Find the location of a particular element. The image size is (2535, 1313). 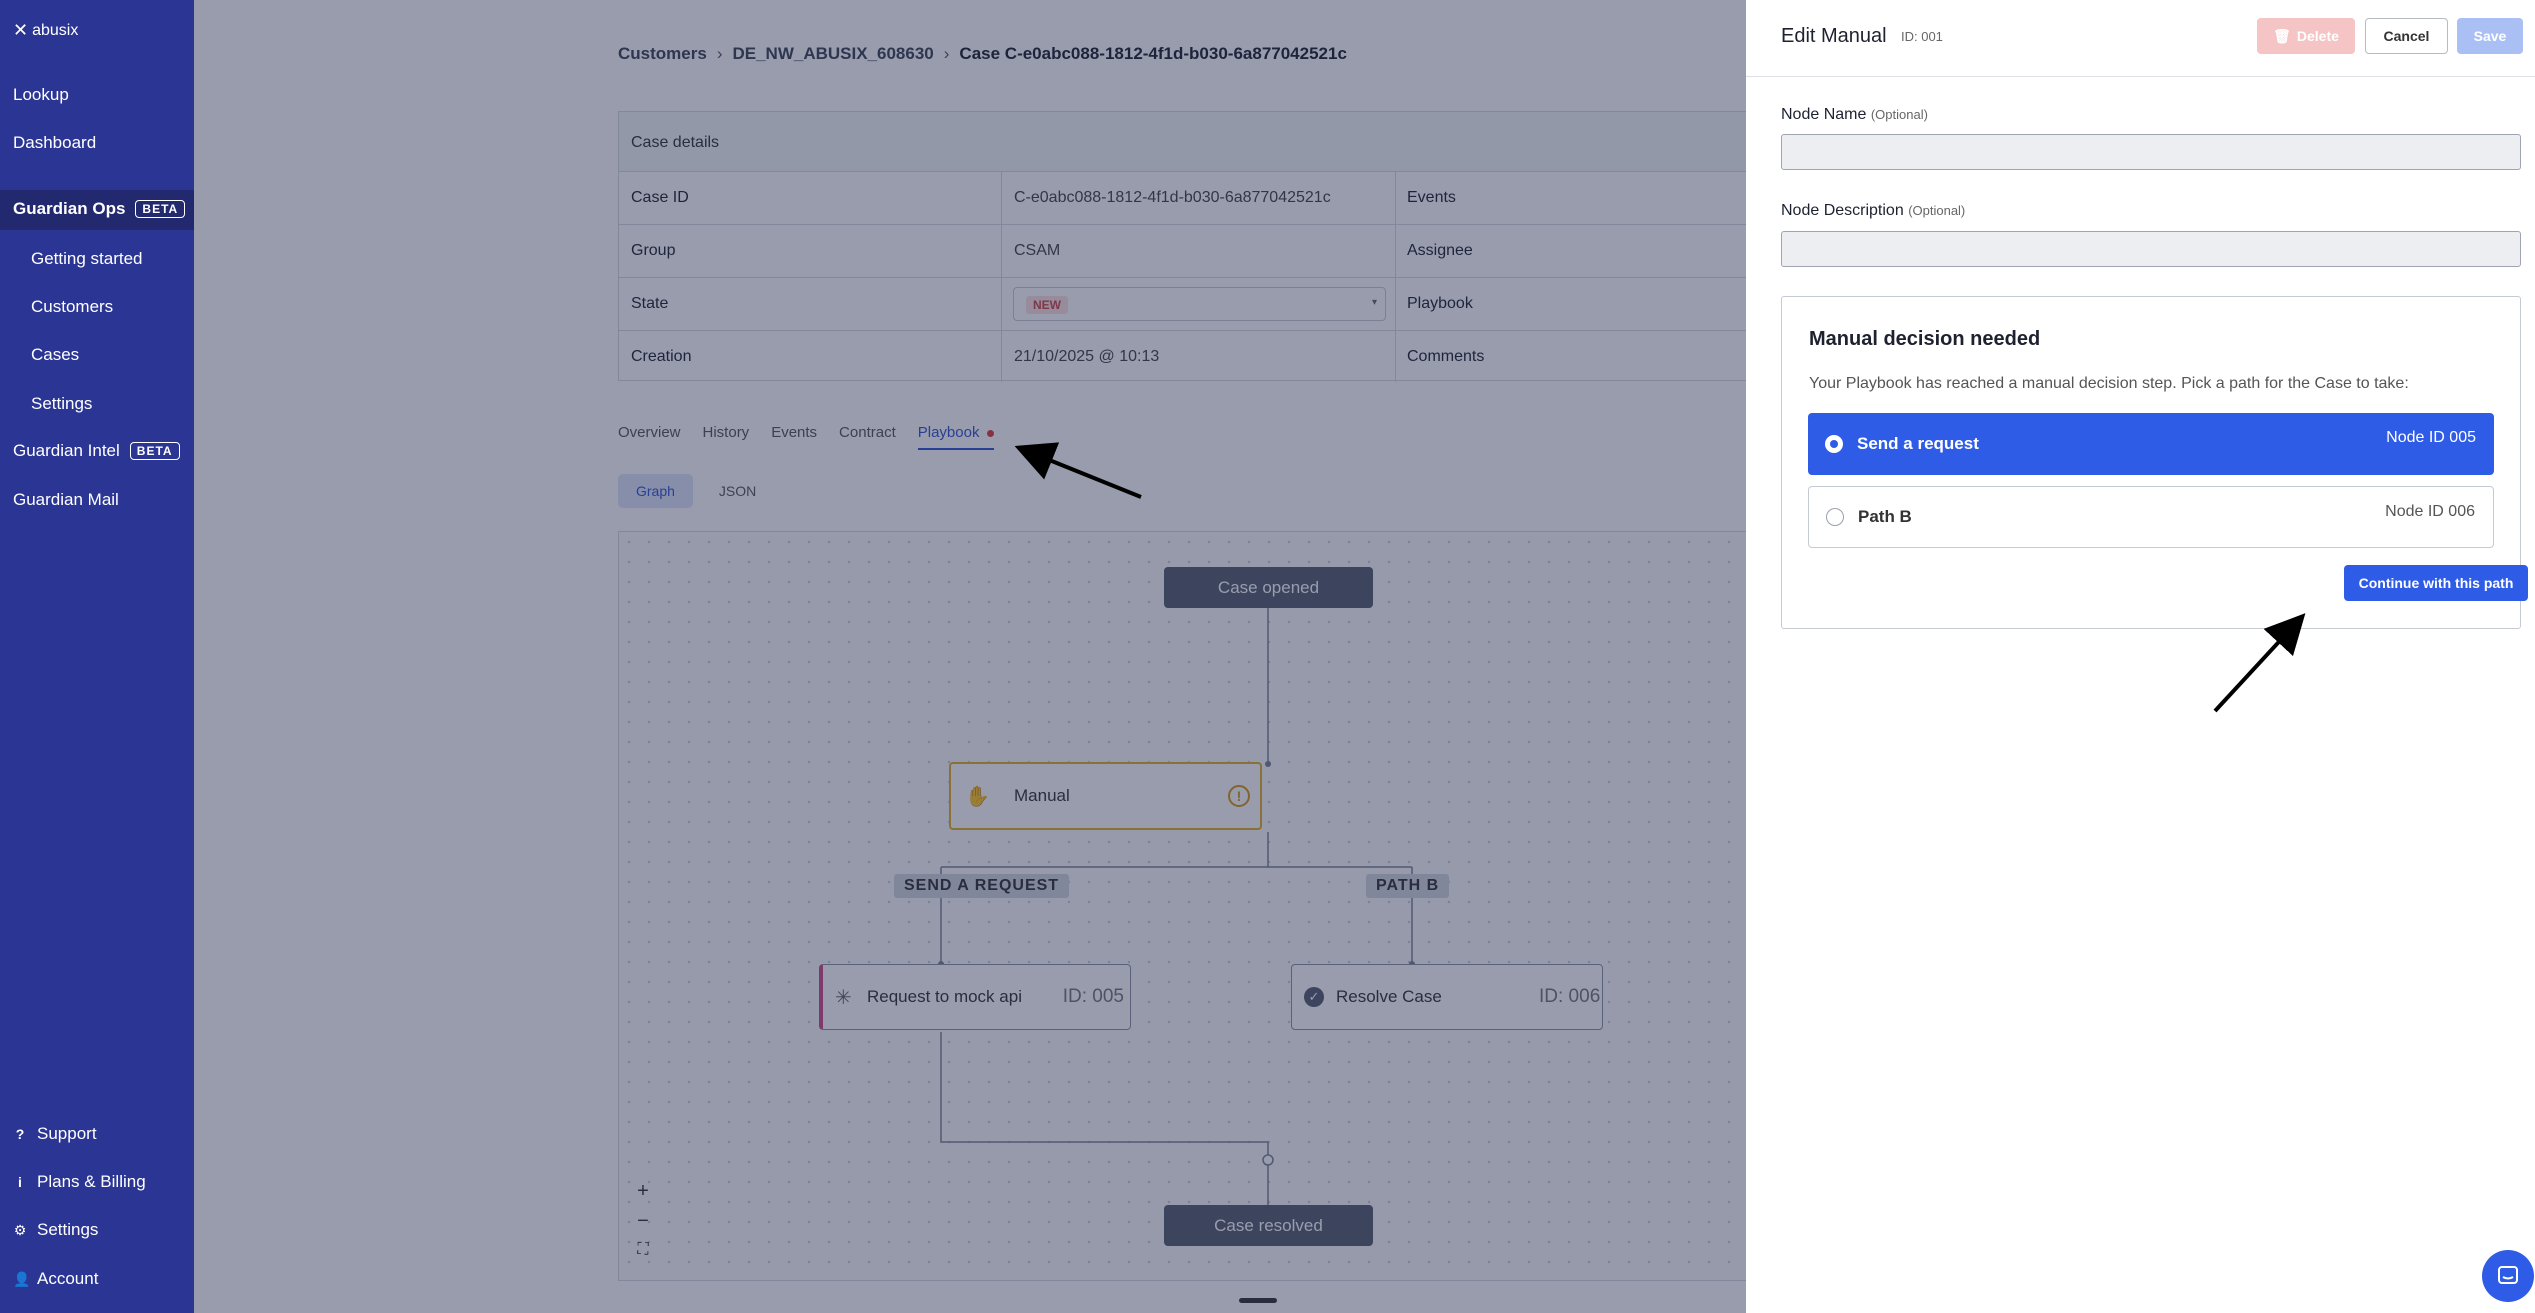

sidebar-item-label: Getting started is located at coordinates (87, 258).